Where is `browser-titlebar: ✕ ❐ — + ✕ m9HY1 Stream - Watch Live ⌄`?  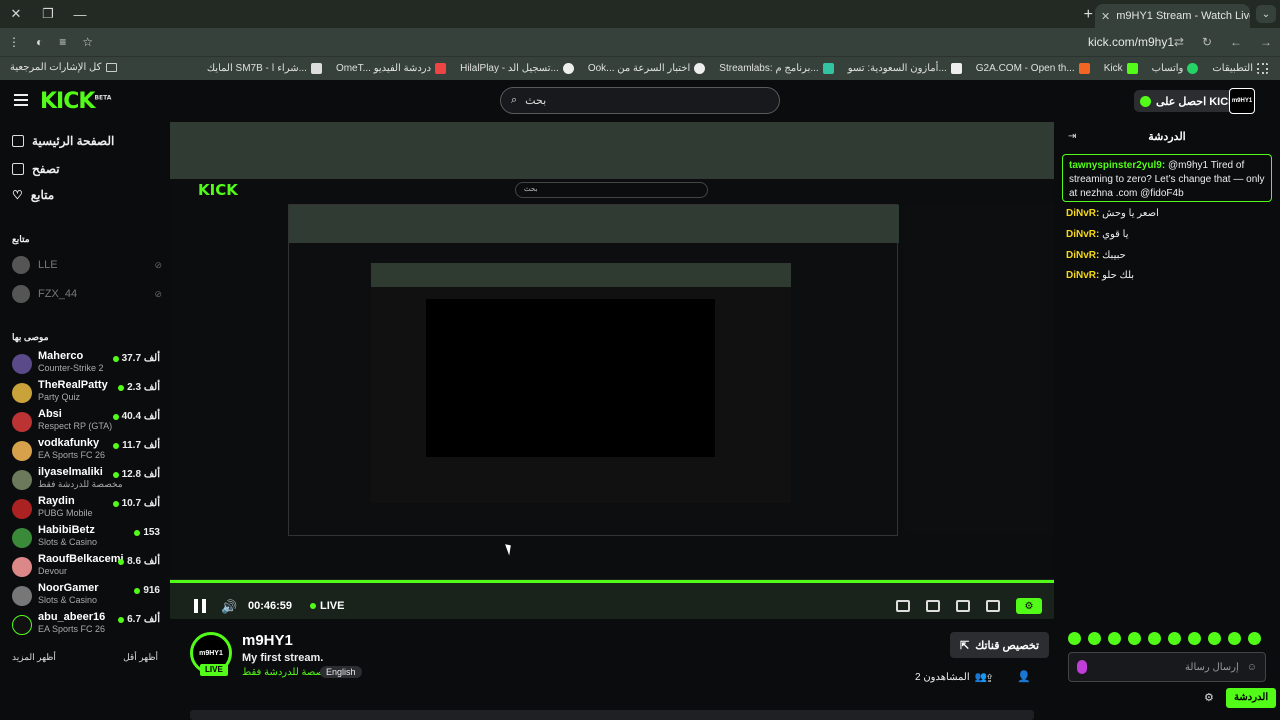
browser-titlebar: ✕ ❐ — + ✕ m9HY1 Stream - Watch Live ⌄ is located at coordinates (640, 14).